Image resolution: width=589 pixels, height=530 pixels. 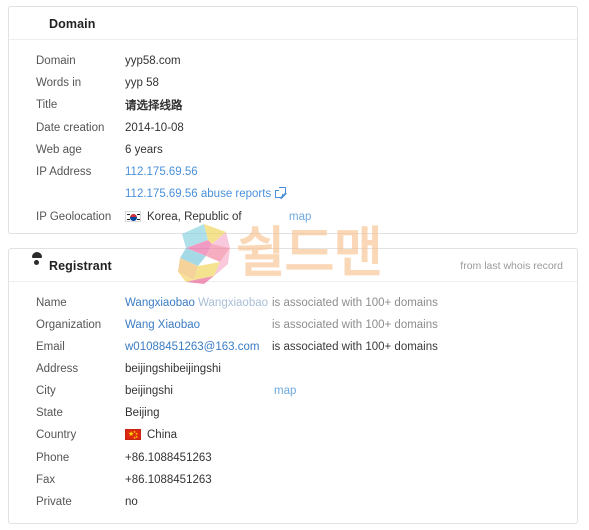 I want to click on row-label: Date creation, so click(x=70, y=128).